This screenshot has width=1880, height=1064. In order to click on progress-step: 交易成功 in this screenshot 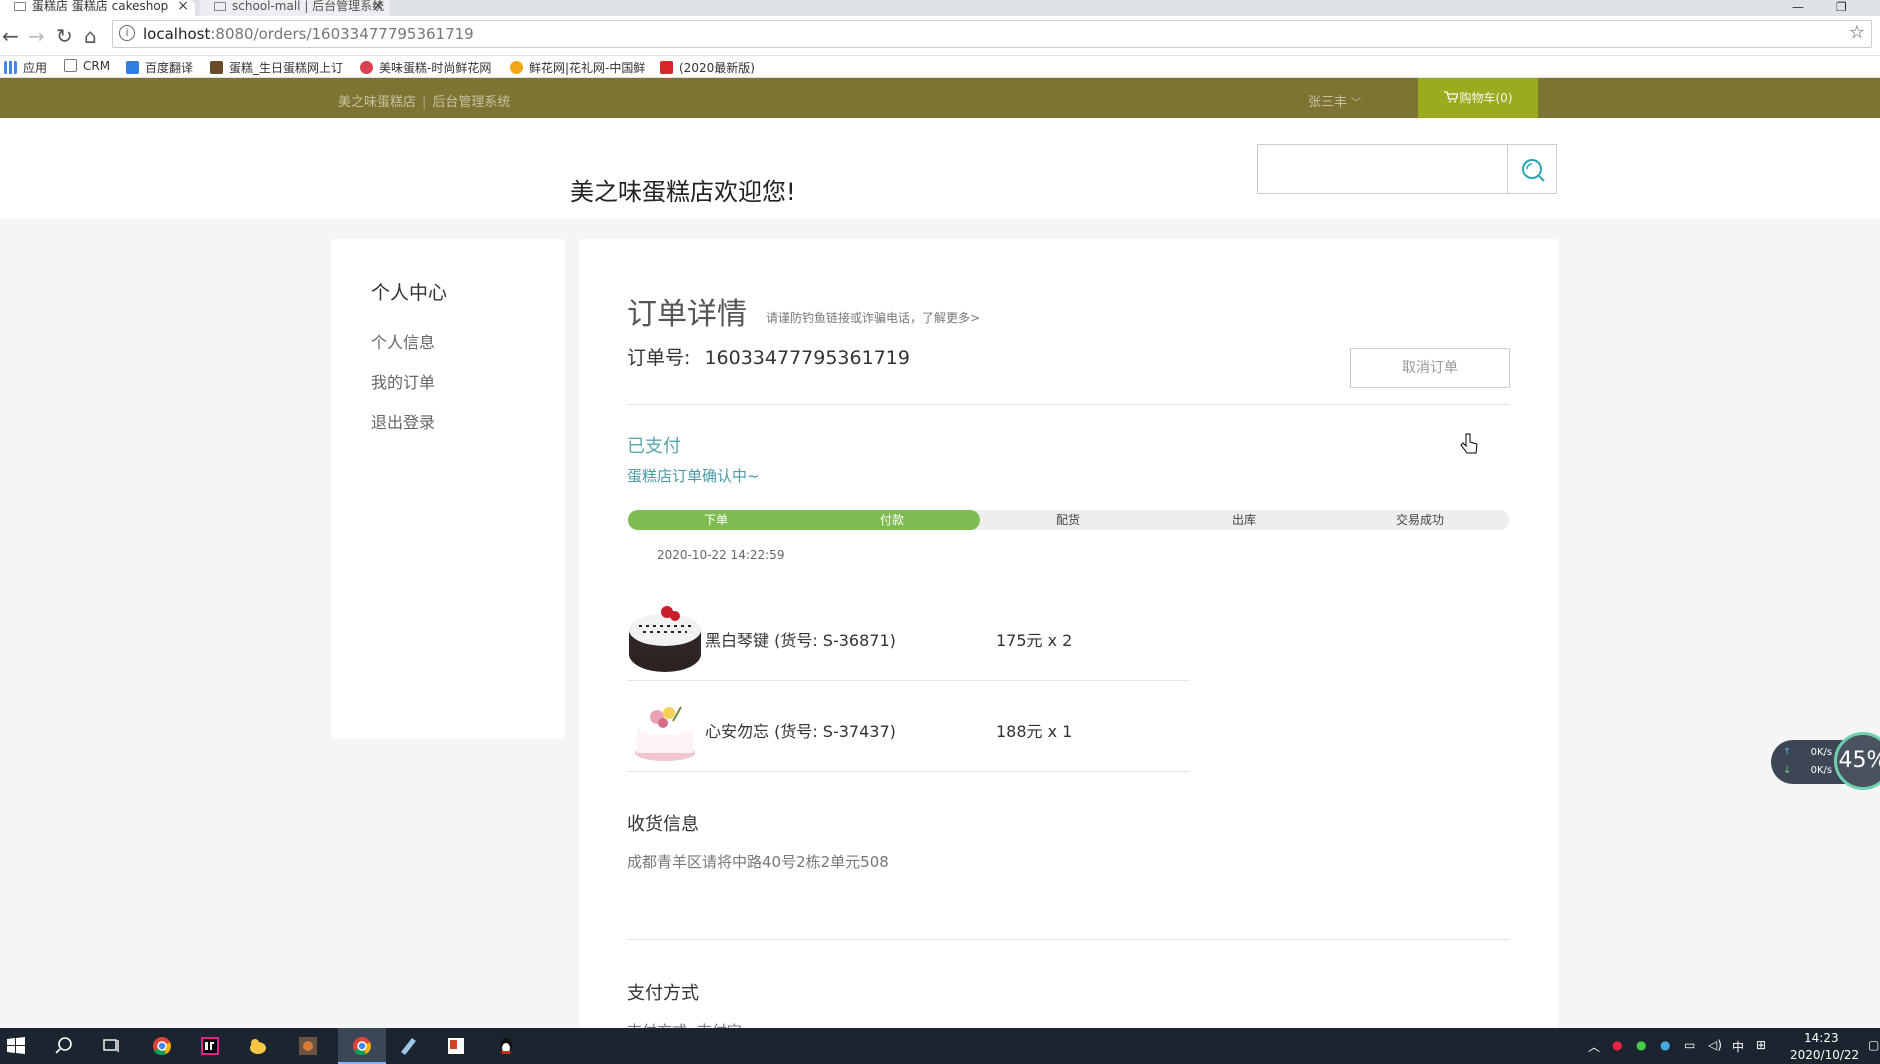, I will do `click(1419, 520)`.